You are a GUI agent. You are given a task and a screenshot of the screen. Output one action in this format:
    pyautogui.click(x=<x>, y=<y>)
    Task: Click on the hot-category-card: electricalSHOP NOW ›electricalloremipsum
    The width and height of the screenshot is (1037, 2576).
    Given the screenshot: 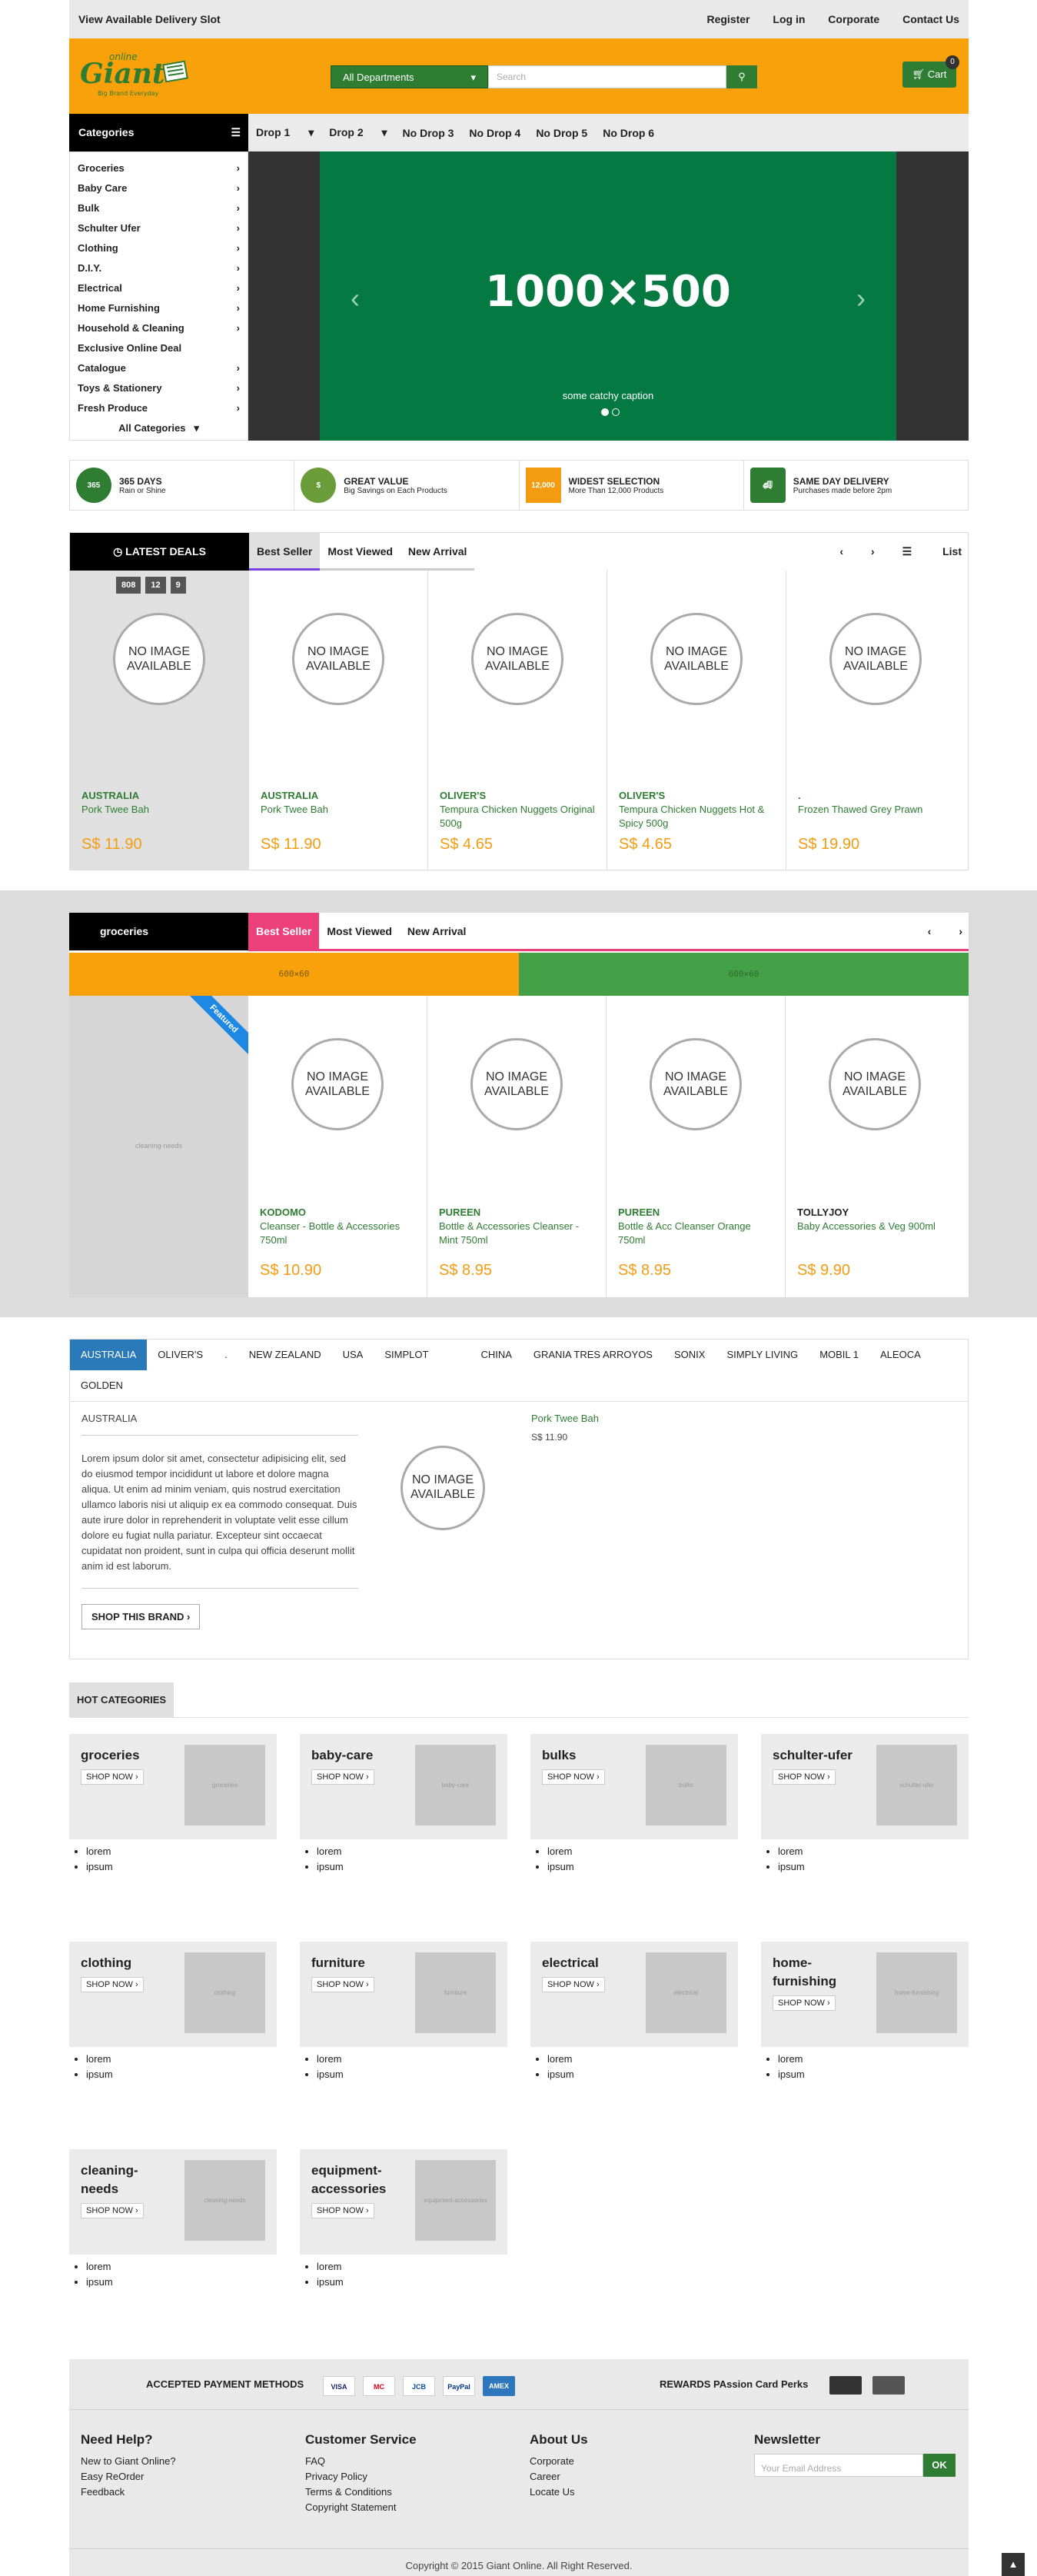 What is the action you would take?
    pyautogui.click(x=634, y=2012)
    